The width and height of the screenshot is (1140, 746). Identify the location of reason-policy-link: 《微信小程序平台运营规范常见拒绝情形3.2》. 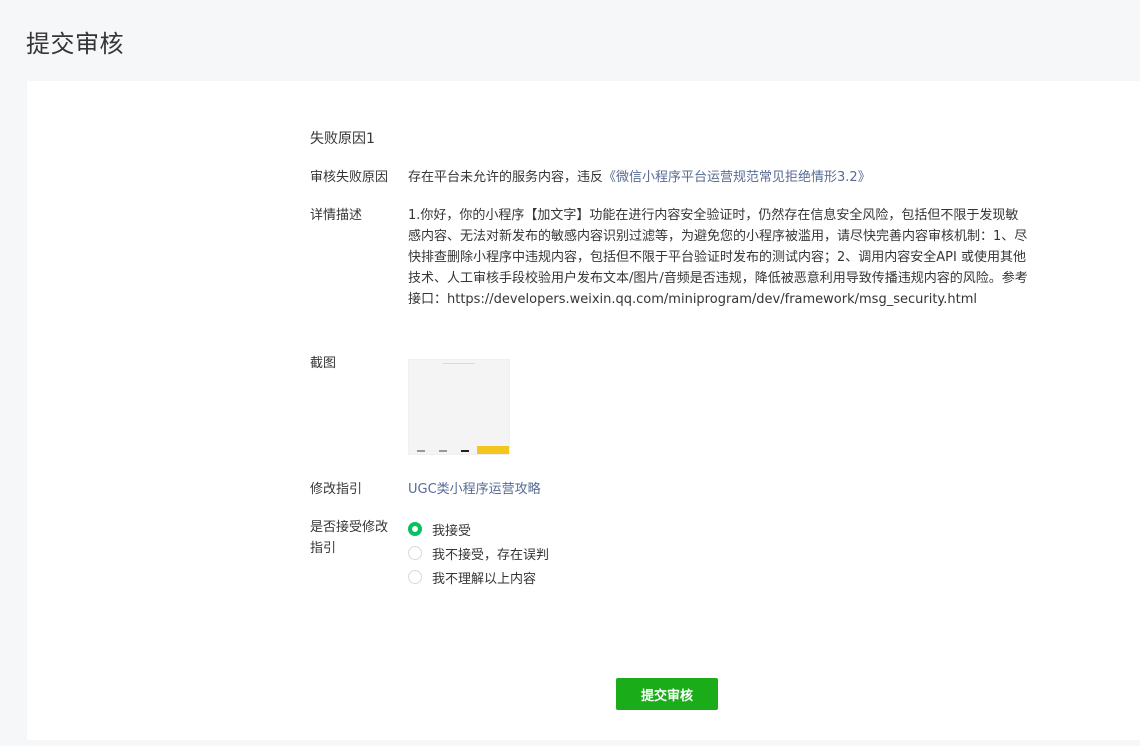
(737, 177).